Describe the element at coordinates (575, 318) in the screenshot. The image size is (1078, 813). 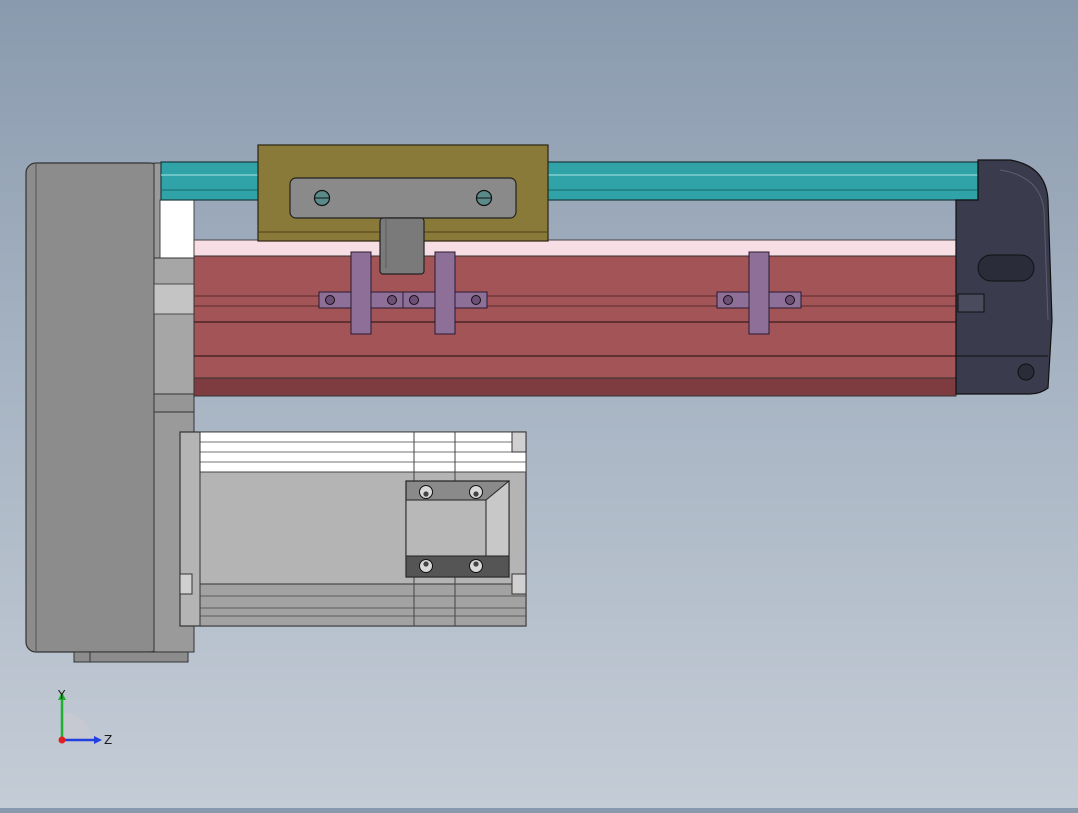
I see `actuator-body` at that location.